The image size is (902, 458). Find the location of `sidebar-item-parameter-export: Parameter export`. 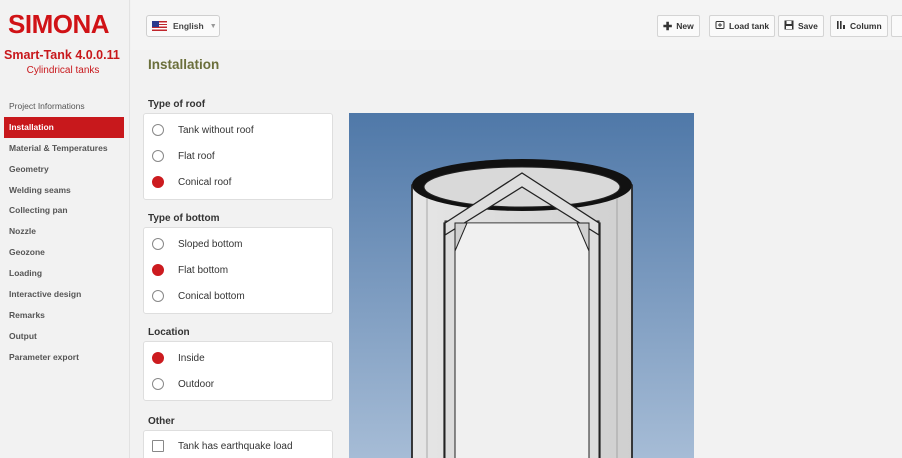

sidebar-item-parameter-export: Parameter export is located at coordinates (64, 357).